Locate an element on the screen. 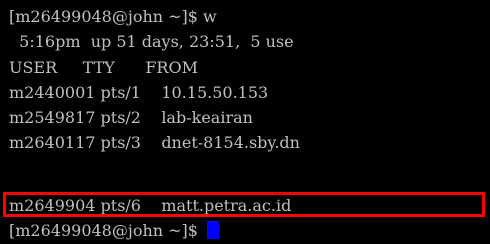 The image size is (490, 244). terminal-line-user-row: m2440001 pts/1 10.15.50.153 is located at coordinates (139, 92).